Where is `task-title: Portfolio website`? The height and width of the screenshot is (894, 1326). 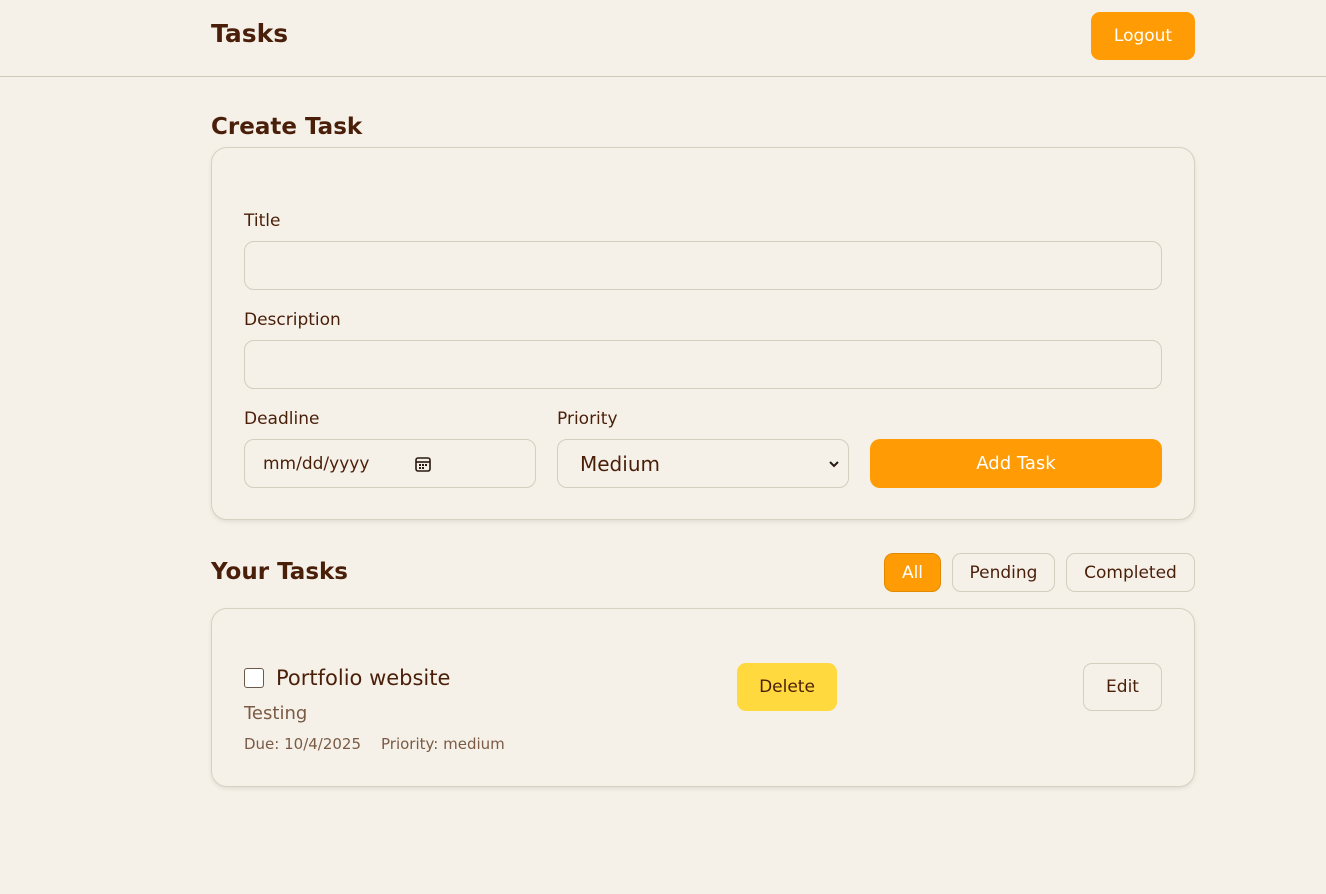
task-title: Portfolio website is located at coordinates (363, 678).